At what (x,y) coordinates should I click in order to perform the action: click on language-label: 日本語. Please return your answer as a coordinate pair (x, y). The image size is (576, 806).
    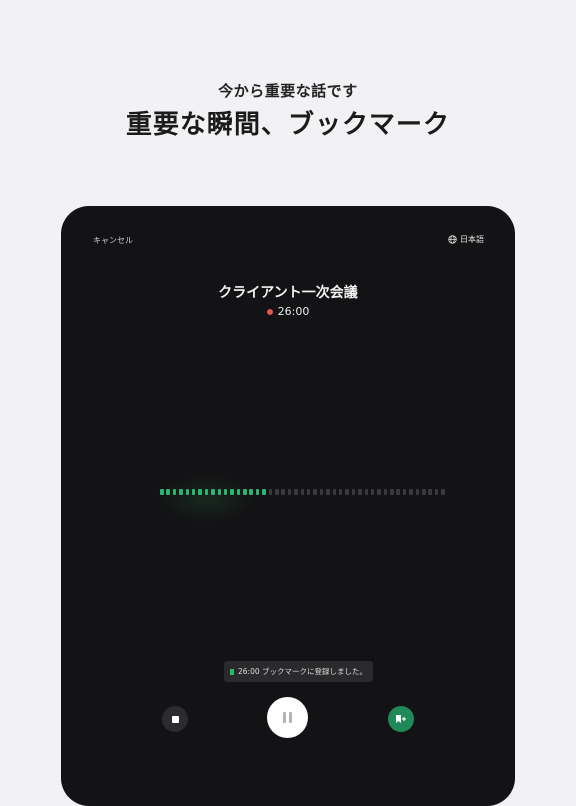
    Looking at the image, I should click on (472, 239).